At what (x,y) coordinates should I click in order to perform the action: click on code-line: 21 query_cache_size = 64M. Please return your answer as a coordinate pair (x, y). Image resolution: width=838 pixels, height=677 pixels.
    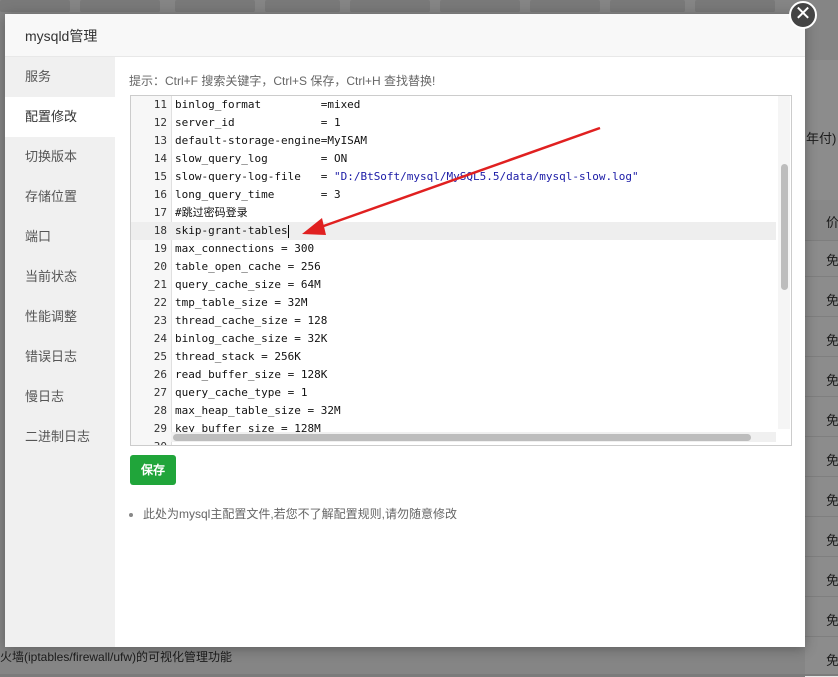
    Looking at the image, I should click on (453, 285).